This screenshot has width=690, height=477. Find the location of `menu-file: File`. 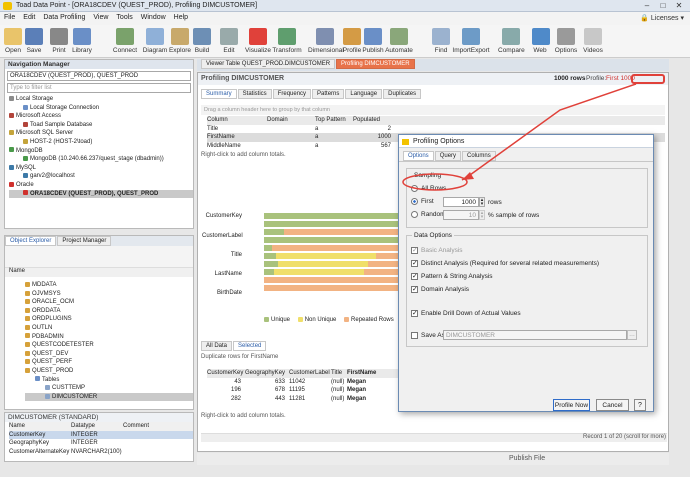

menu-file: File is located at coordinates (9, 17).